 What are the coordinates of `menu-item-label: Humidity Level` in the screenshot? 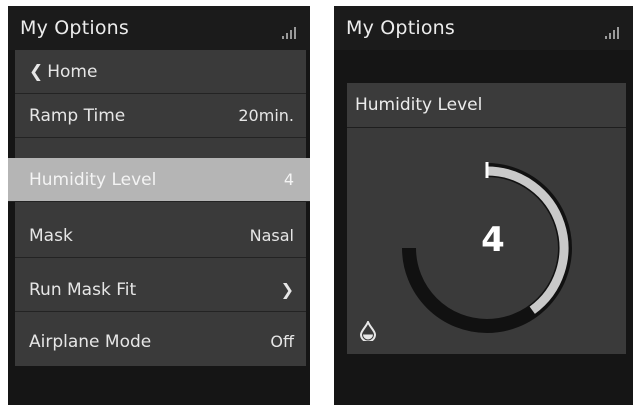 It's located at (93, 180).